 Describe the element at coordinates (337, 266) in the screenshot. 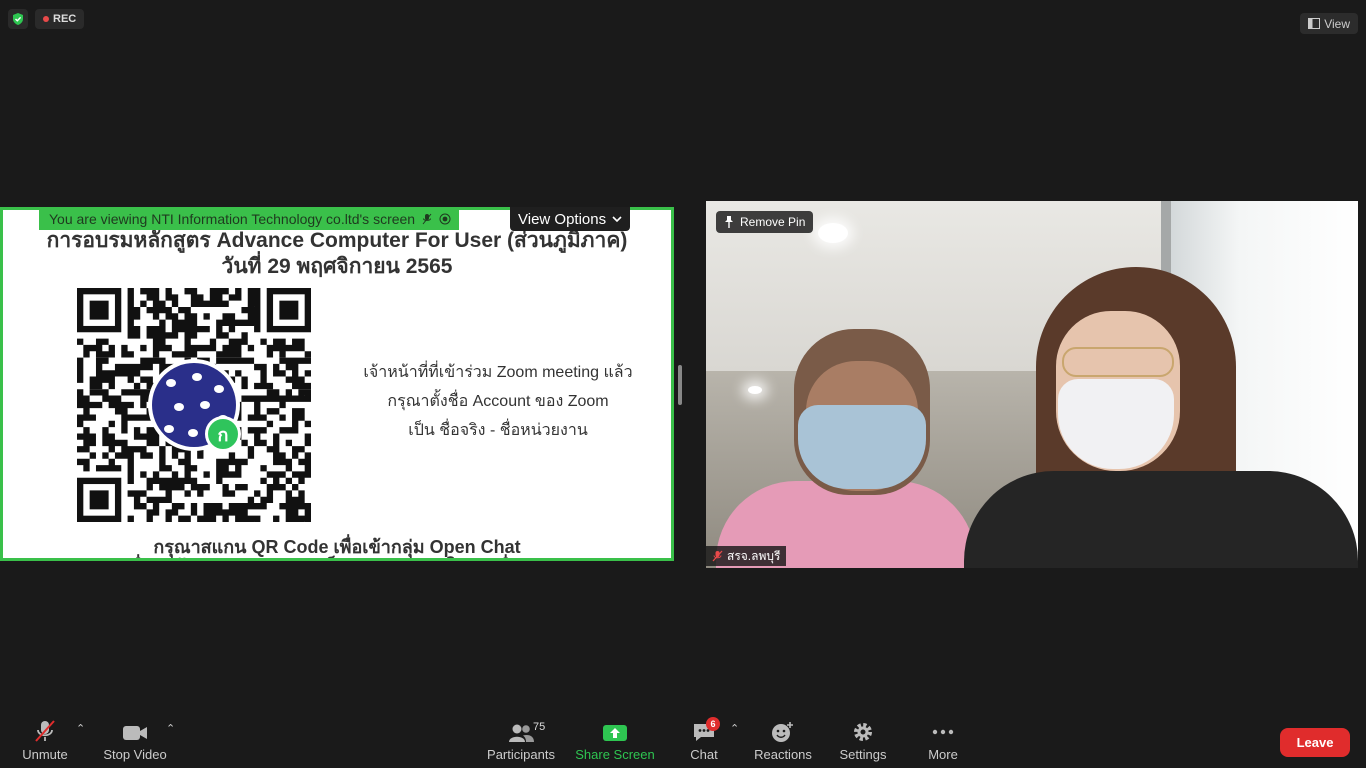

I see `share-title-line2: วันที่ 29 พฤศจิกายน 2565` at that location.